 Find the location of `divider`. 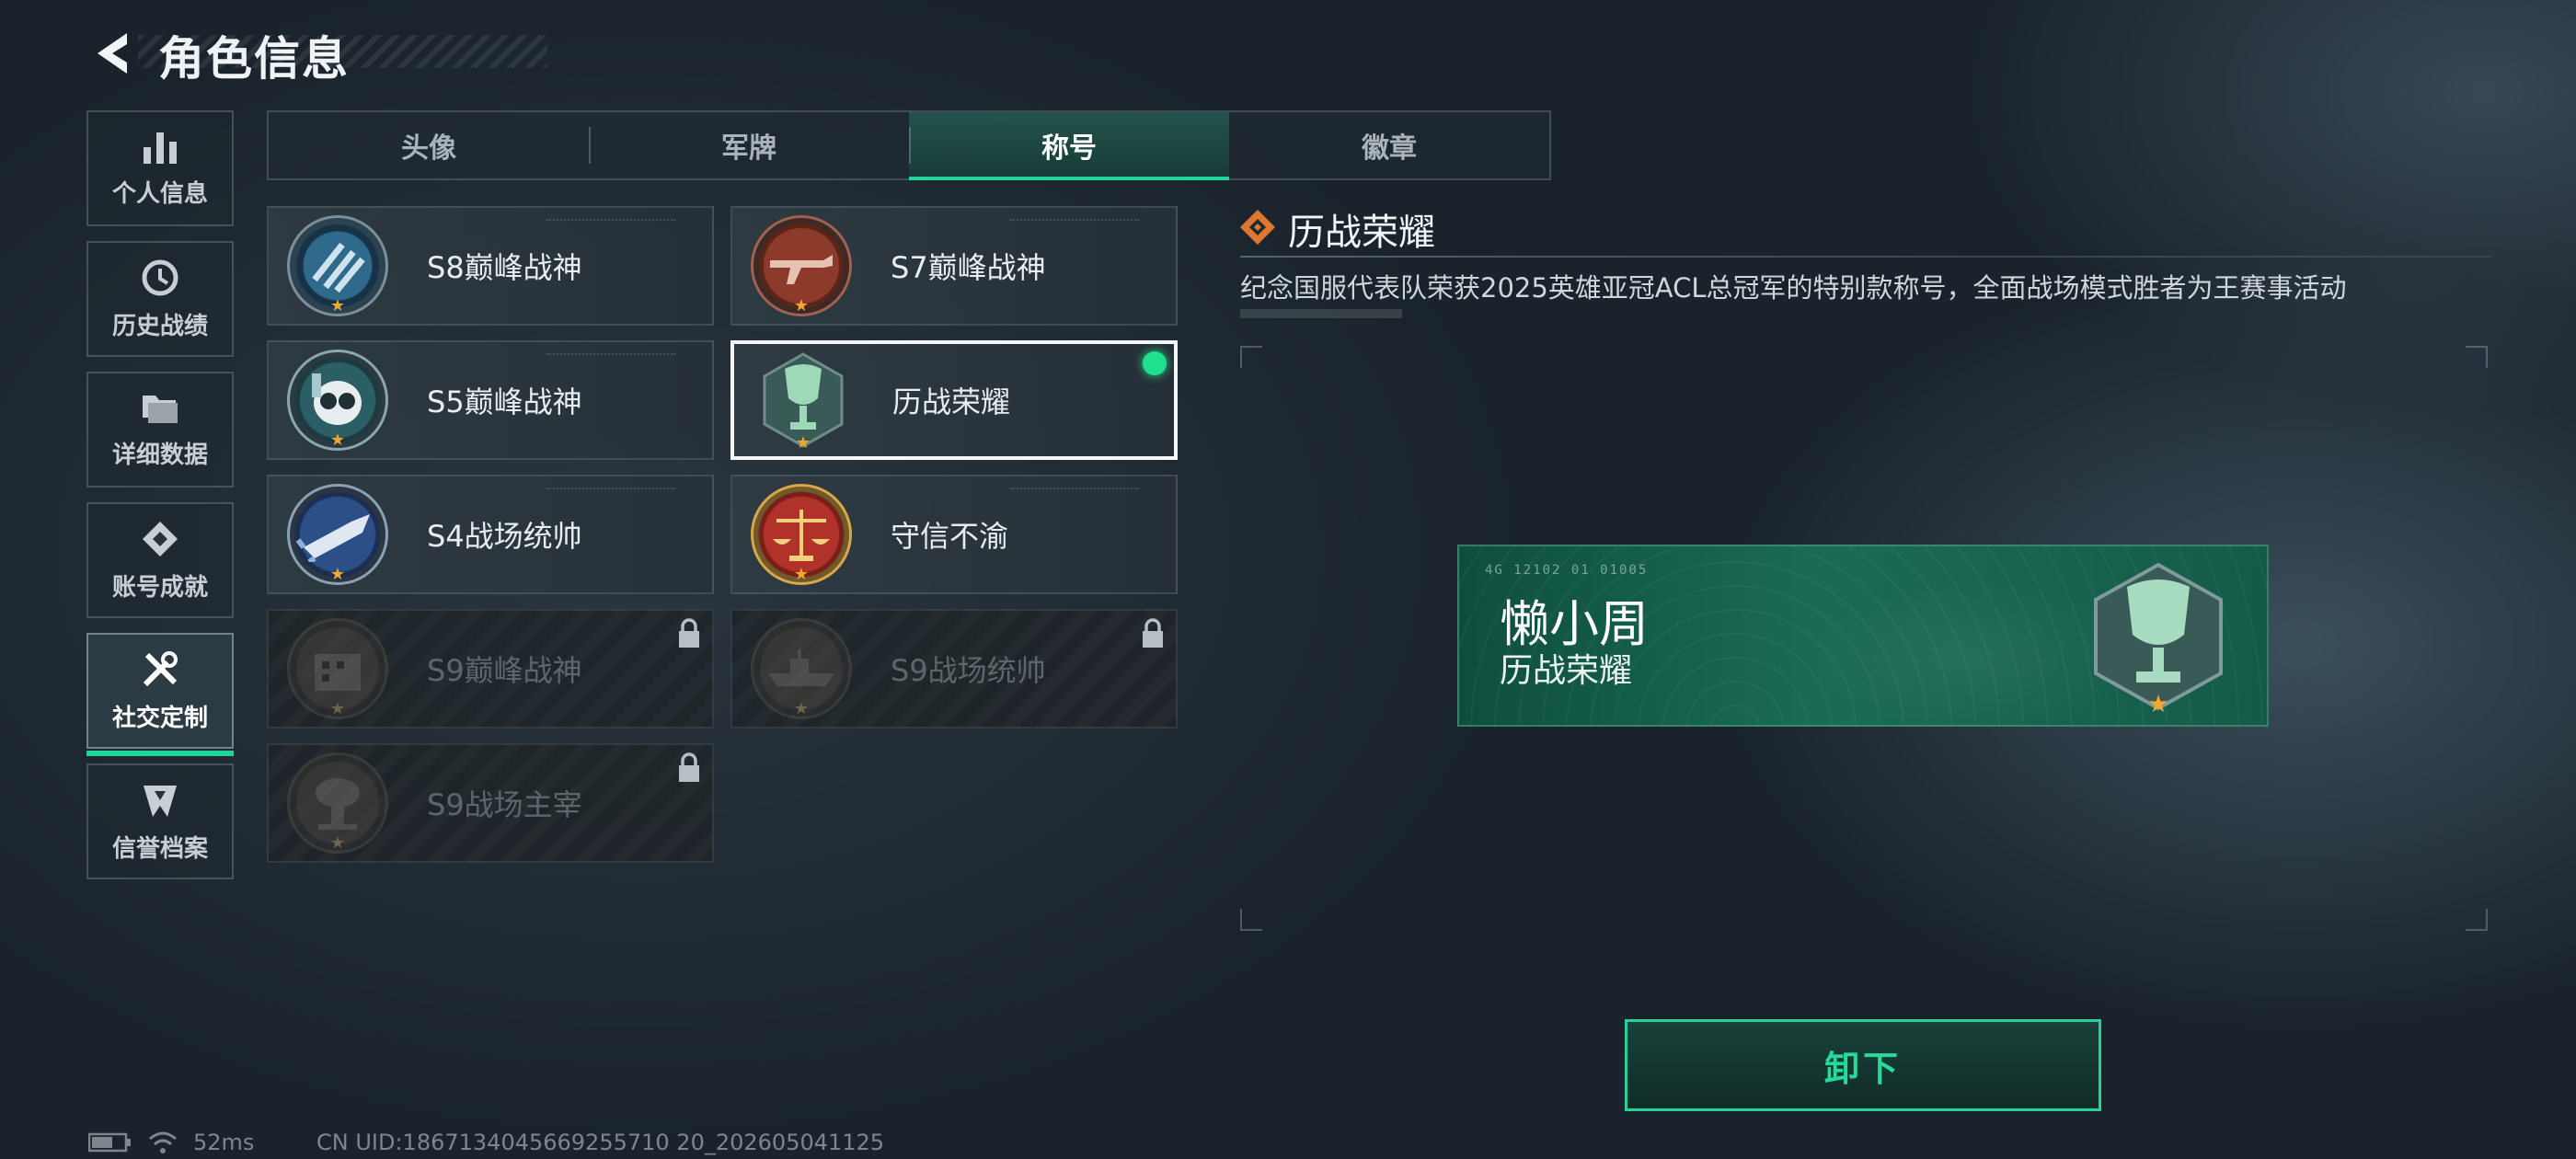

divider is located at coordinates (1865, 257).